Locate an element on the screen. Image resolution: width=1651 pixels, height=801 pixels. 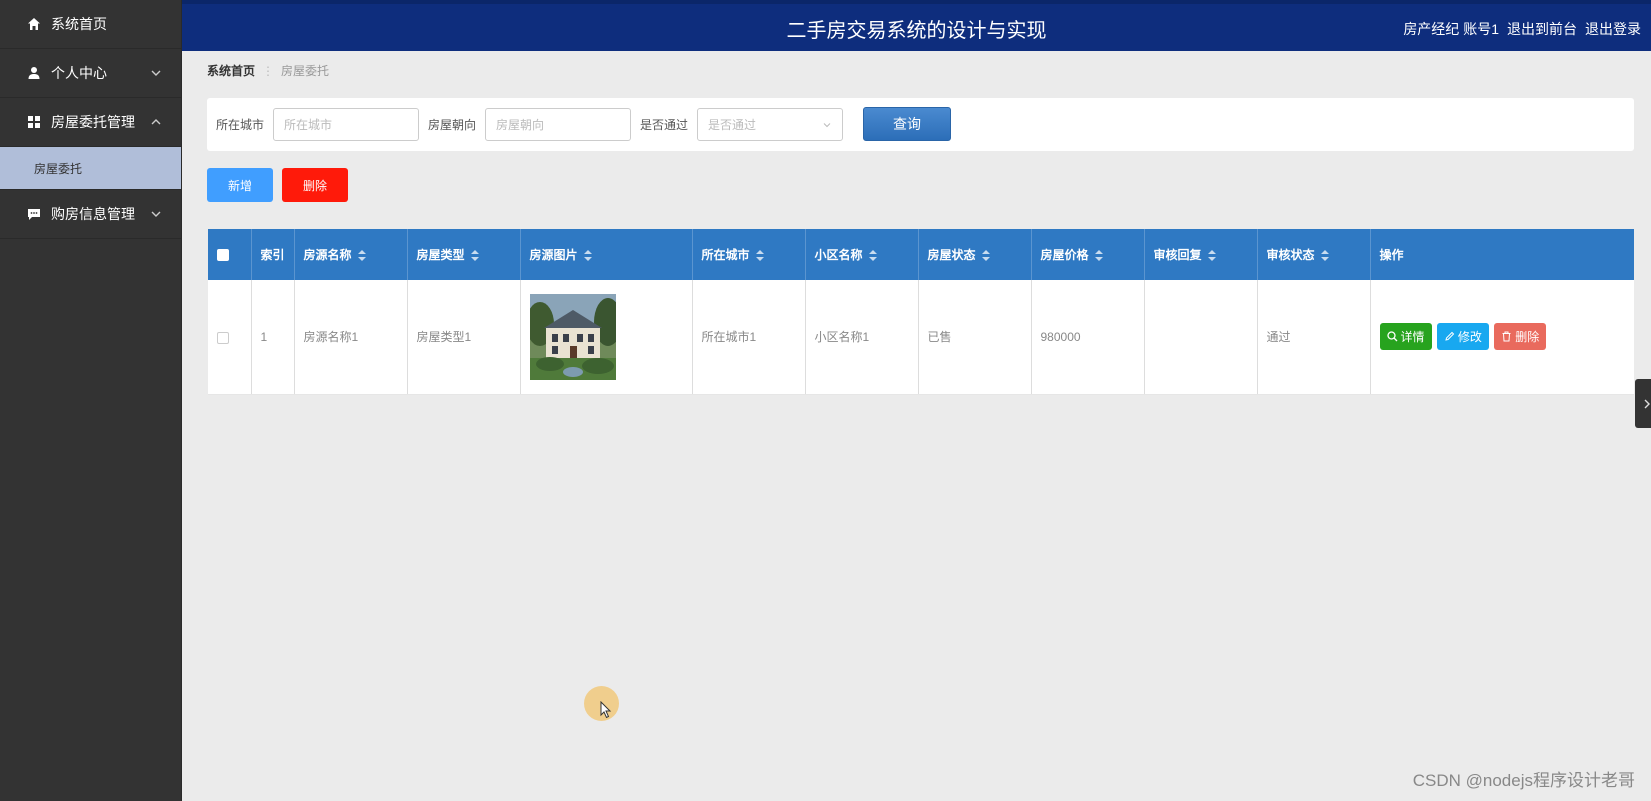
user-area: 房产经纪 账号1 退出到前台 退出登录 is located at coordinates (1522, 29).